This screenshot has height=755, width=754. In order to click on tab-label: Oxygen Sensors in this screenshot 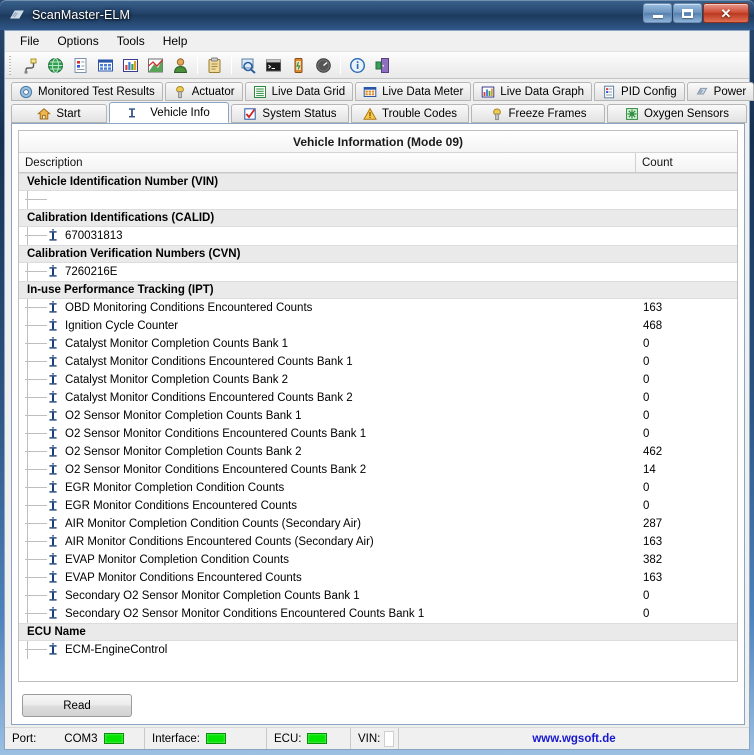, I will do `click(686, 113)`.